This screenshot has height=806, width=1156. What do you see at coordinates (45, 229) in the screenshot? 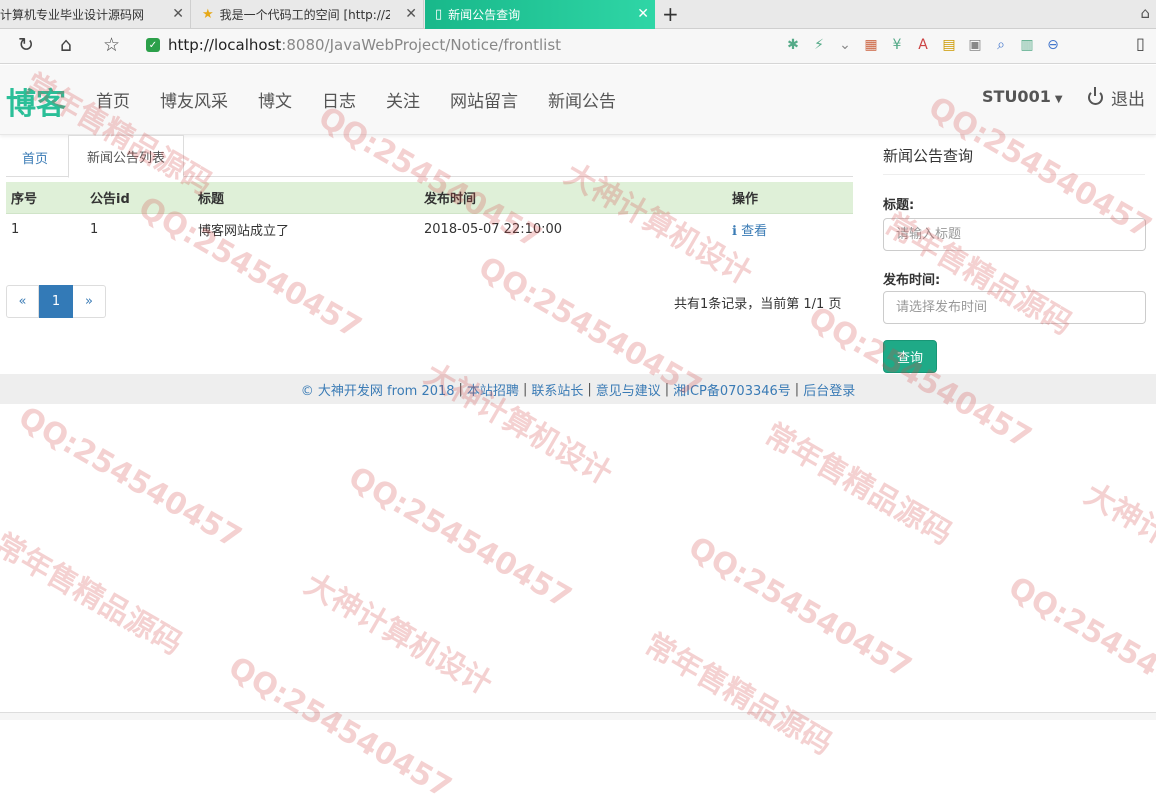
I see `cell-index: 1` at bounding box center [45, 229].